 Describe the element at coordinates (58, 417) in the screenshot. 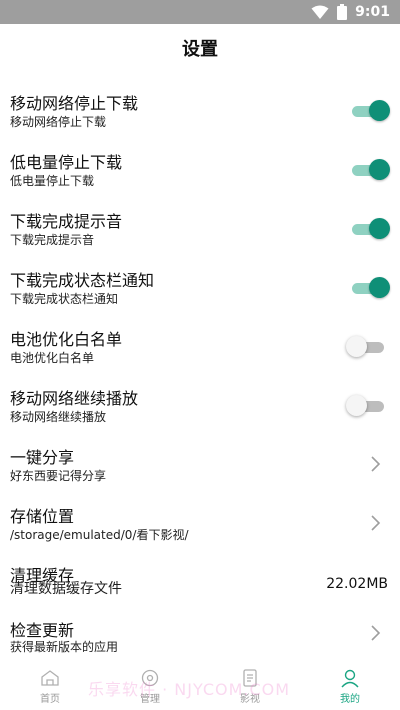

I see `setting-subtitle: 移动网络继续播放` at that location.